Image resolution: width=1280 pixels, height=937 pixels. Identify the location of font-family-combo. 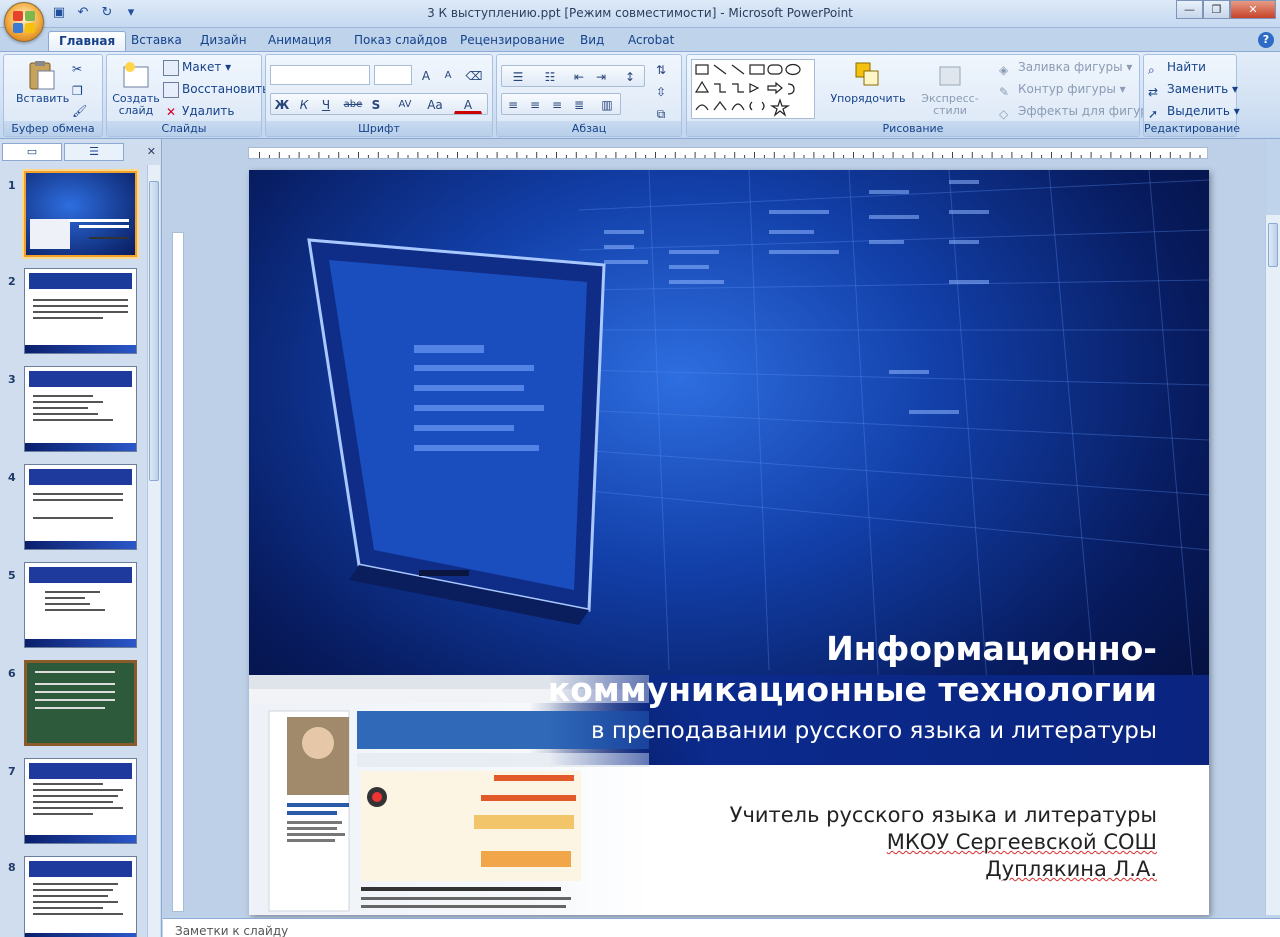
(320, 75).